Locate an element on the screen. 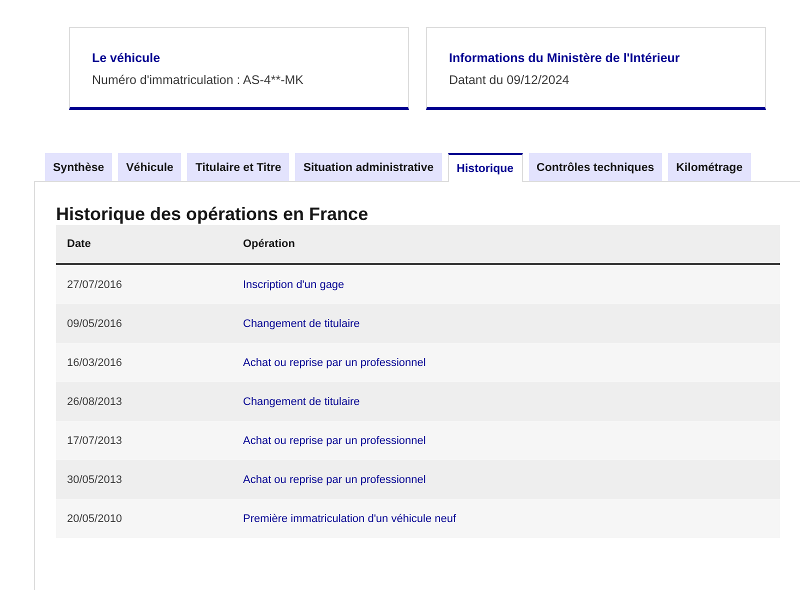 Image resolution: width=800 pixels, height=590 pixels. tab: Historique is located at coordinates (485, 167).